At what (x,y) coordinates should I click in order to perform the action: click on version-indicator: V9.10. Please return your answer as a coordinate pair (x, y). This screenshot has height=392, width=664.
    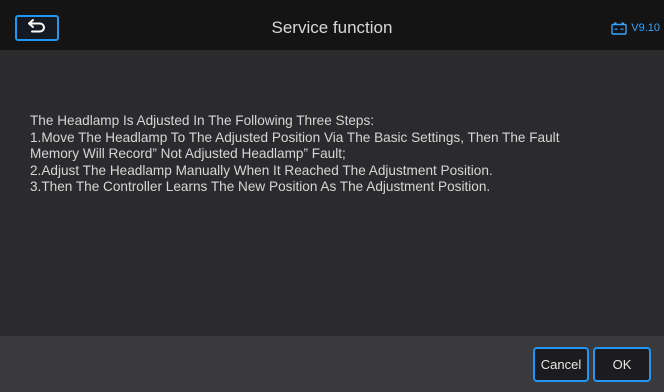
    Looking at the image, I should click on (635, 28).